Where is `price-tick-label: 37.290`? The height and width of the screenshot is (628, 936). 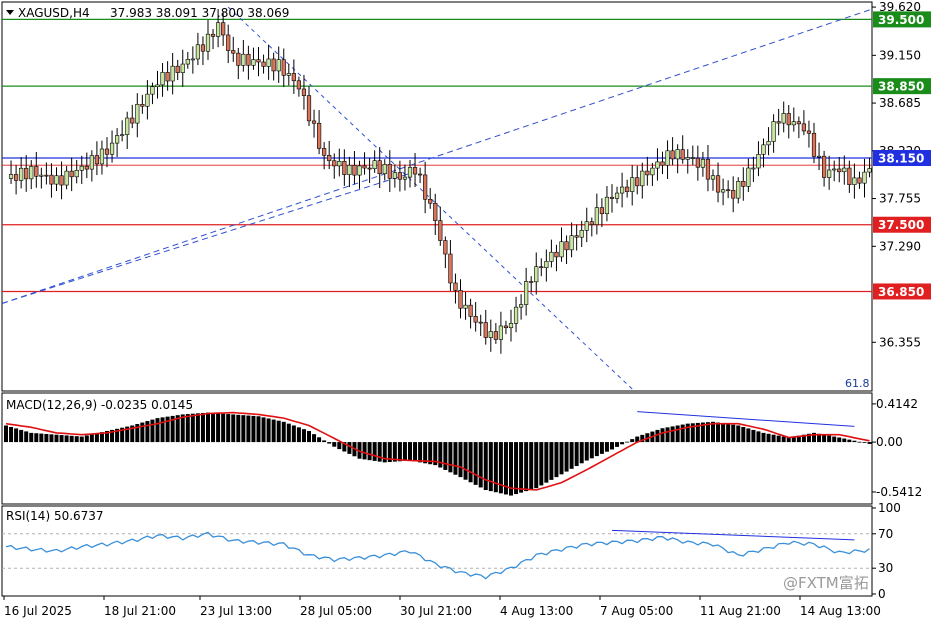 price-tick-label: 37.290 is located at coordinates (900, 246).